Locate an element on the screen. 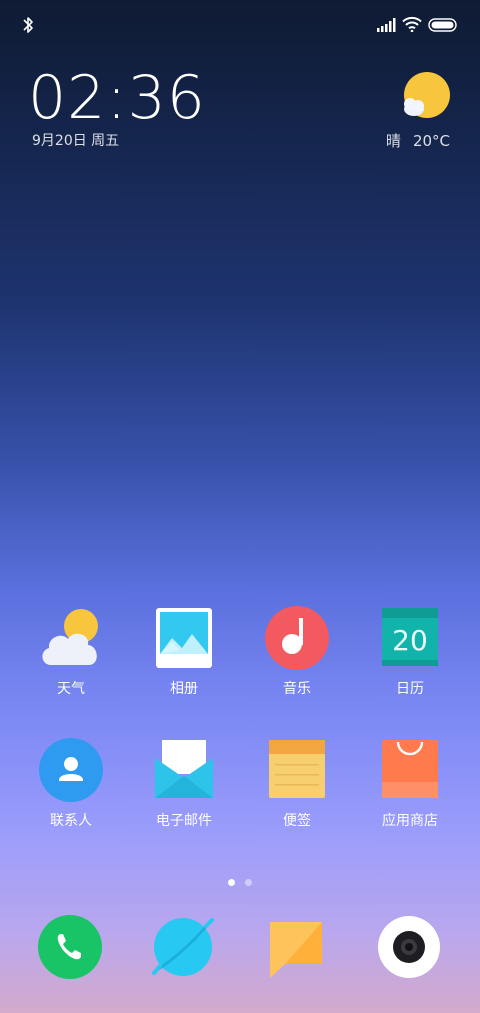 The image size is (480, 1013). sun-cloud-icon is located at coordinates (426, 97).